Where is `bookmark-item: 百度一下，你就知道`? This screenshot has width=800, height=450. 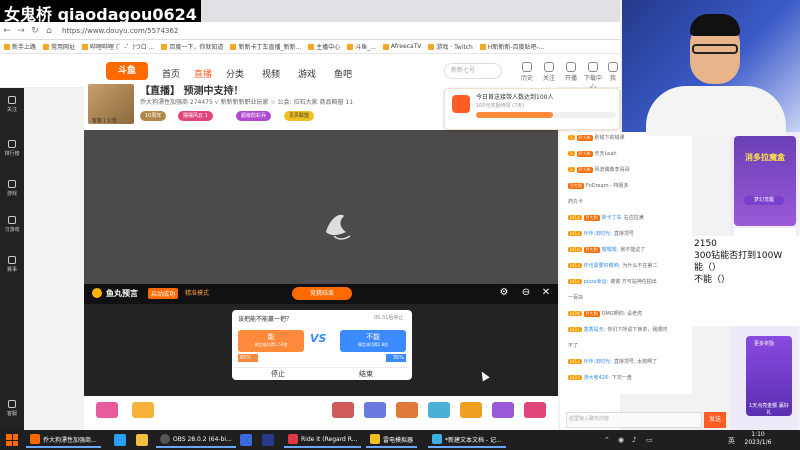 bookmark-item: 百度一下，你就知道 is located at coordinates (192, 46).